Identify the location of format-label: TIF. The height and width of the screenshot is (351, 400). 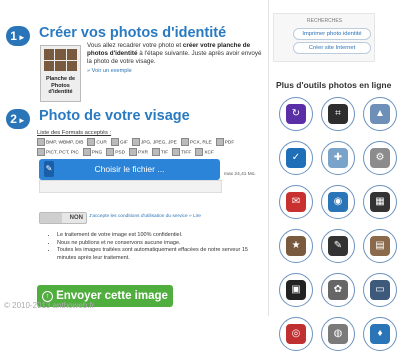
(164, 153).